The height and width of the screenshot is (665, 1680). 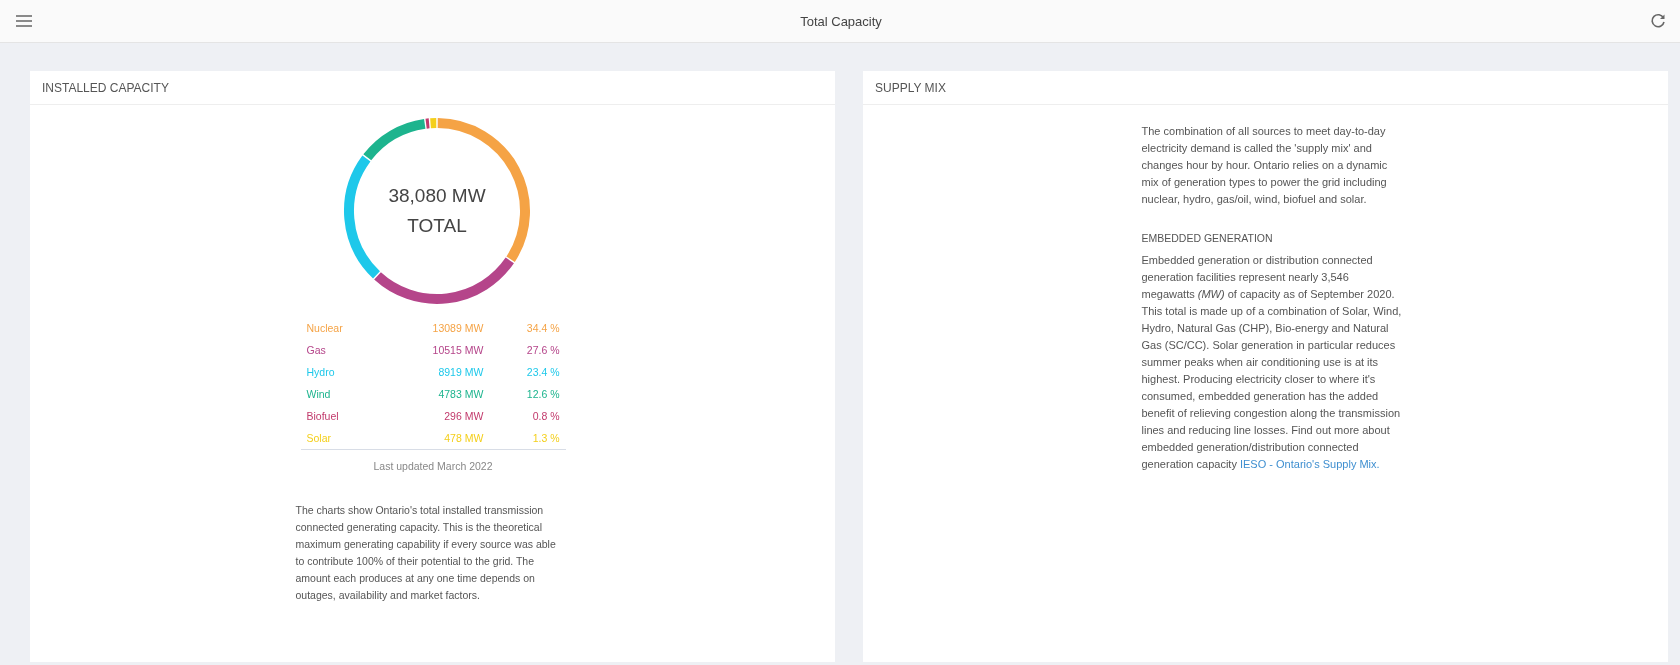 What do you see at coordinates (436, 438) in the screenshot?
I see `capacity-value: 478 MW` at bounding box center [436, 438].